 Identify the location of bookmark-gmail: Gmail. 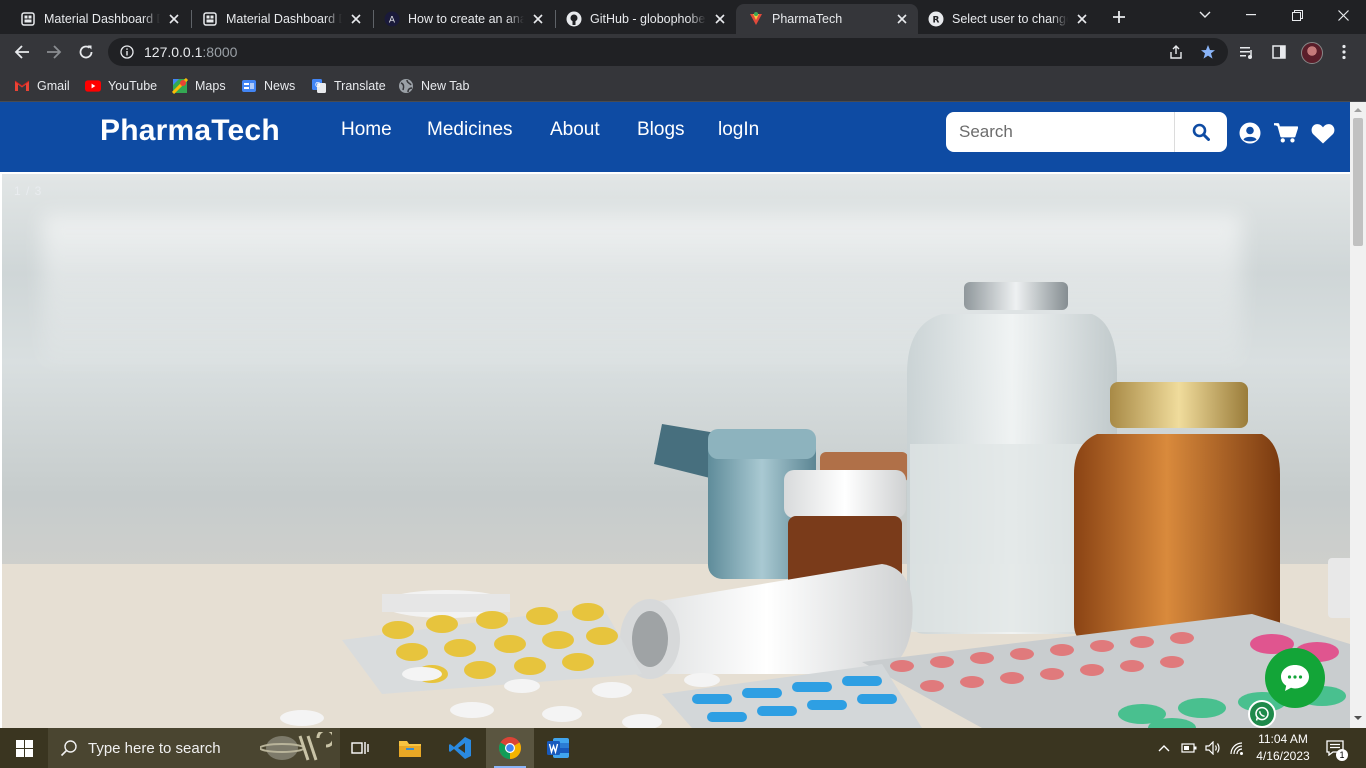
(42, 86).